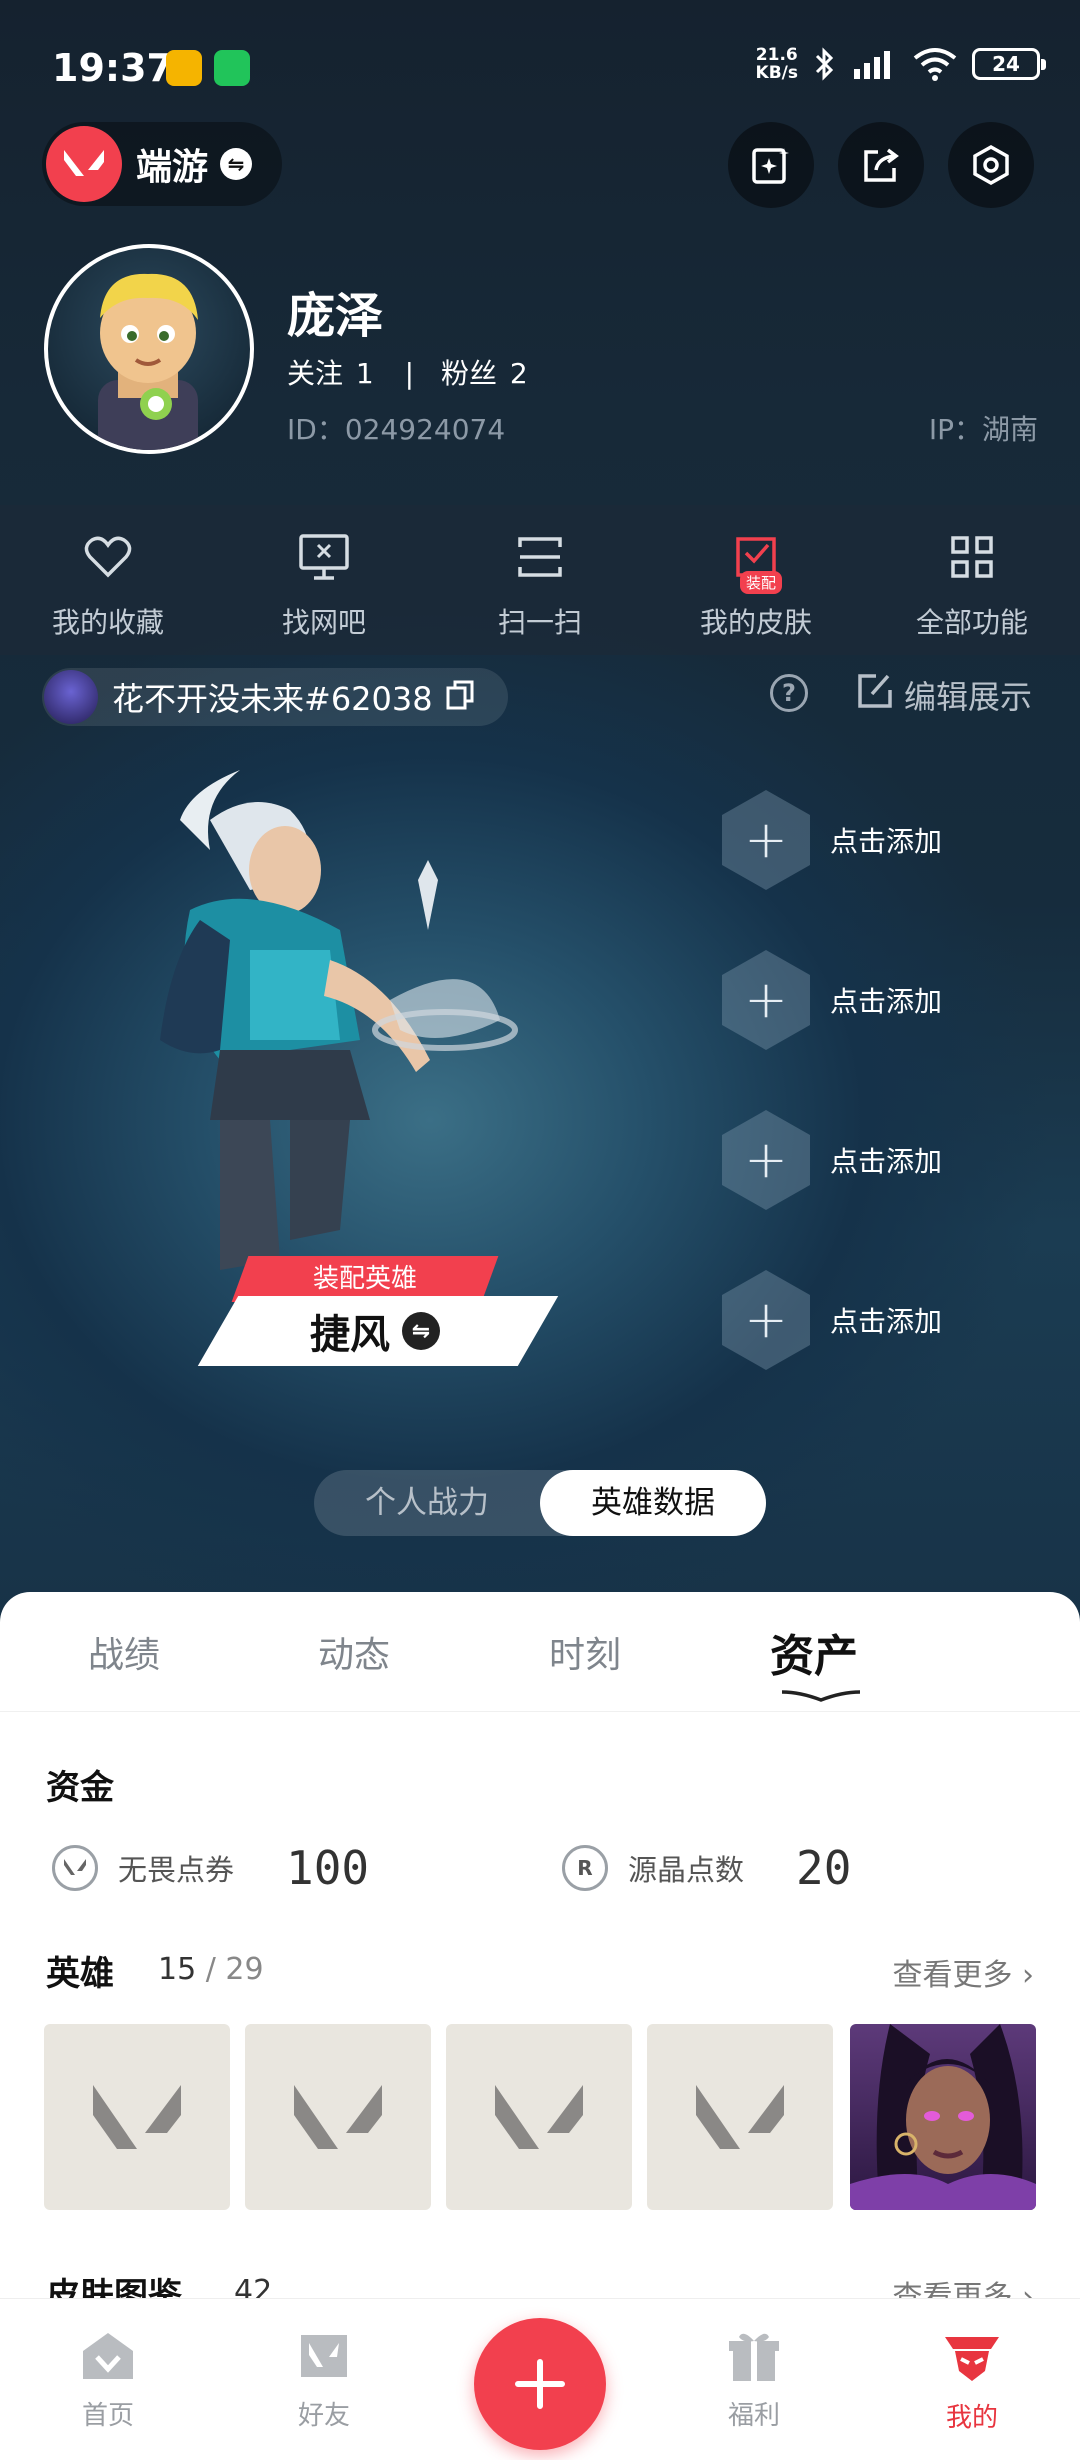 The image size is (1080, 2460). I want to click on hero-name: 捷风, so click(350, 1335).